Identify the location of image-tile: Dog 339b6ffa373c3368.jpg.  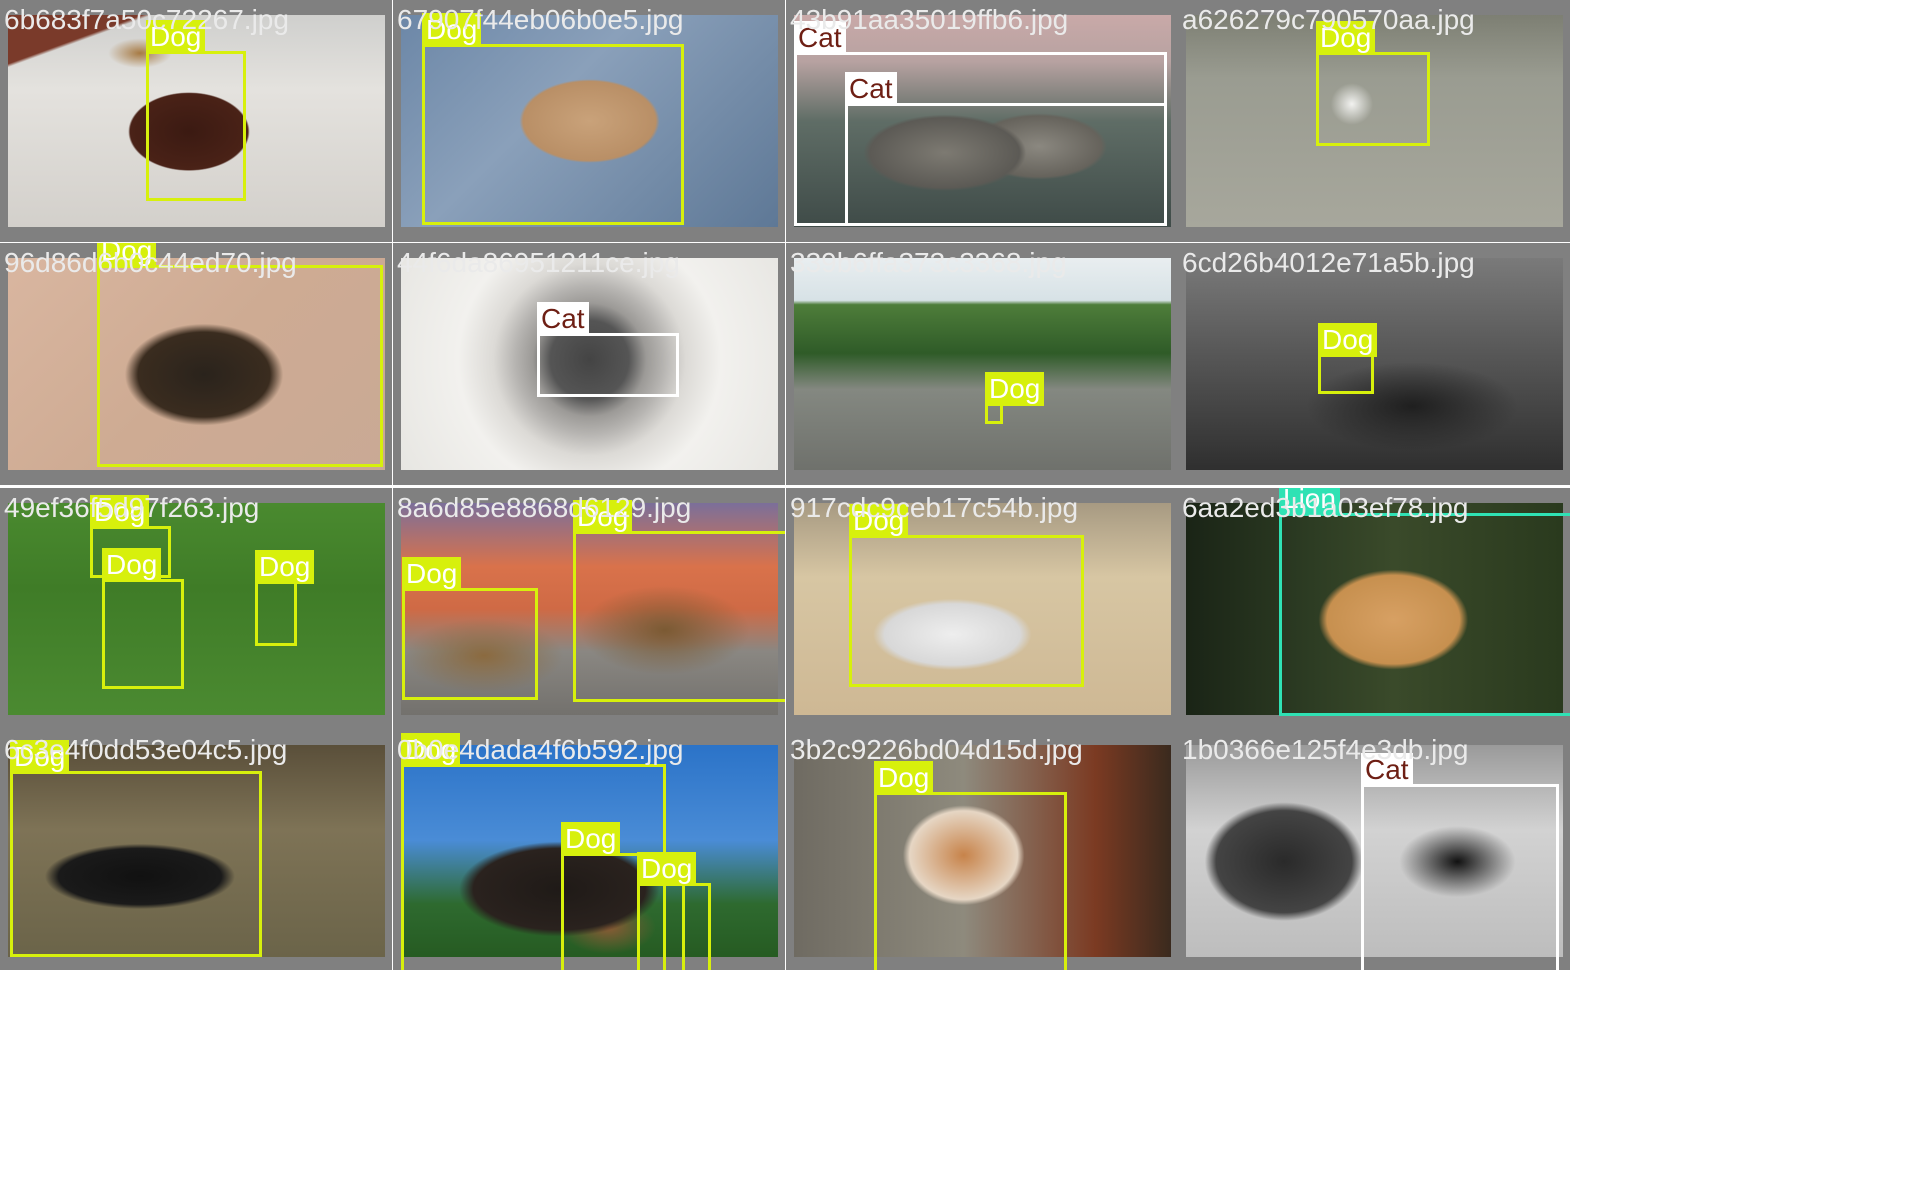
(982, 364).